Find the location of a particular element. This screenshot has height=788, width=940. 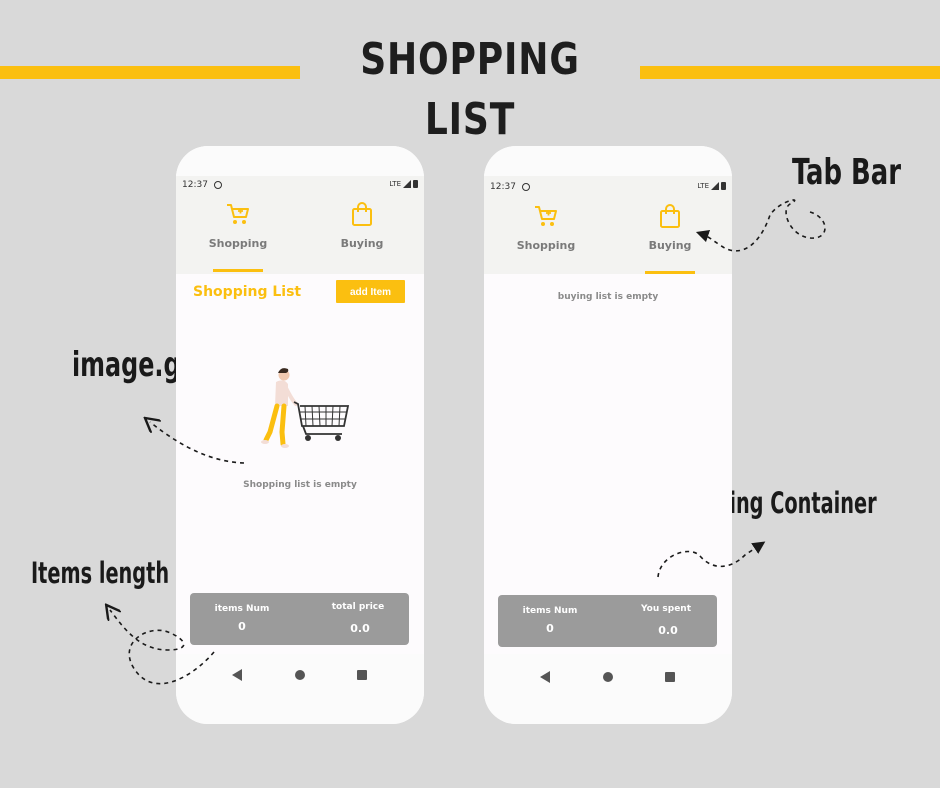

items-length-arrow is located at coordinates (162, 647).